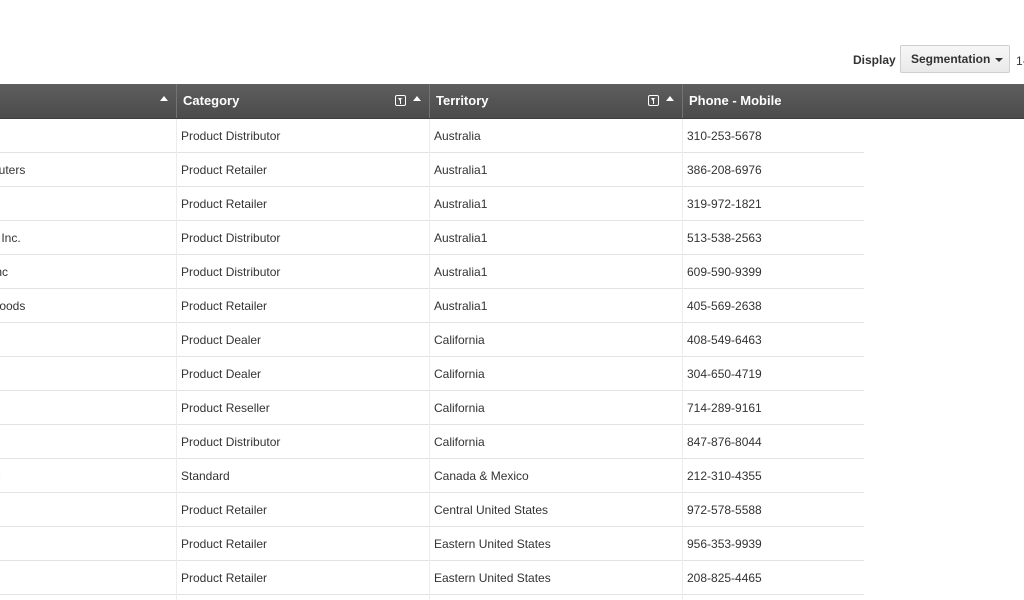  Describe the element at coordinates (4, 272) in the screenshot. I see `cell-name: Inc` at that location.